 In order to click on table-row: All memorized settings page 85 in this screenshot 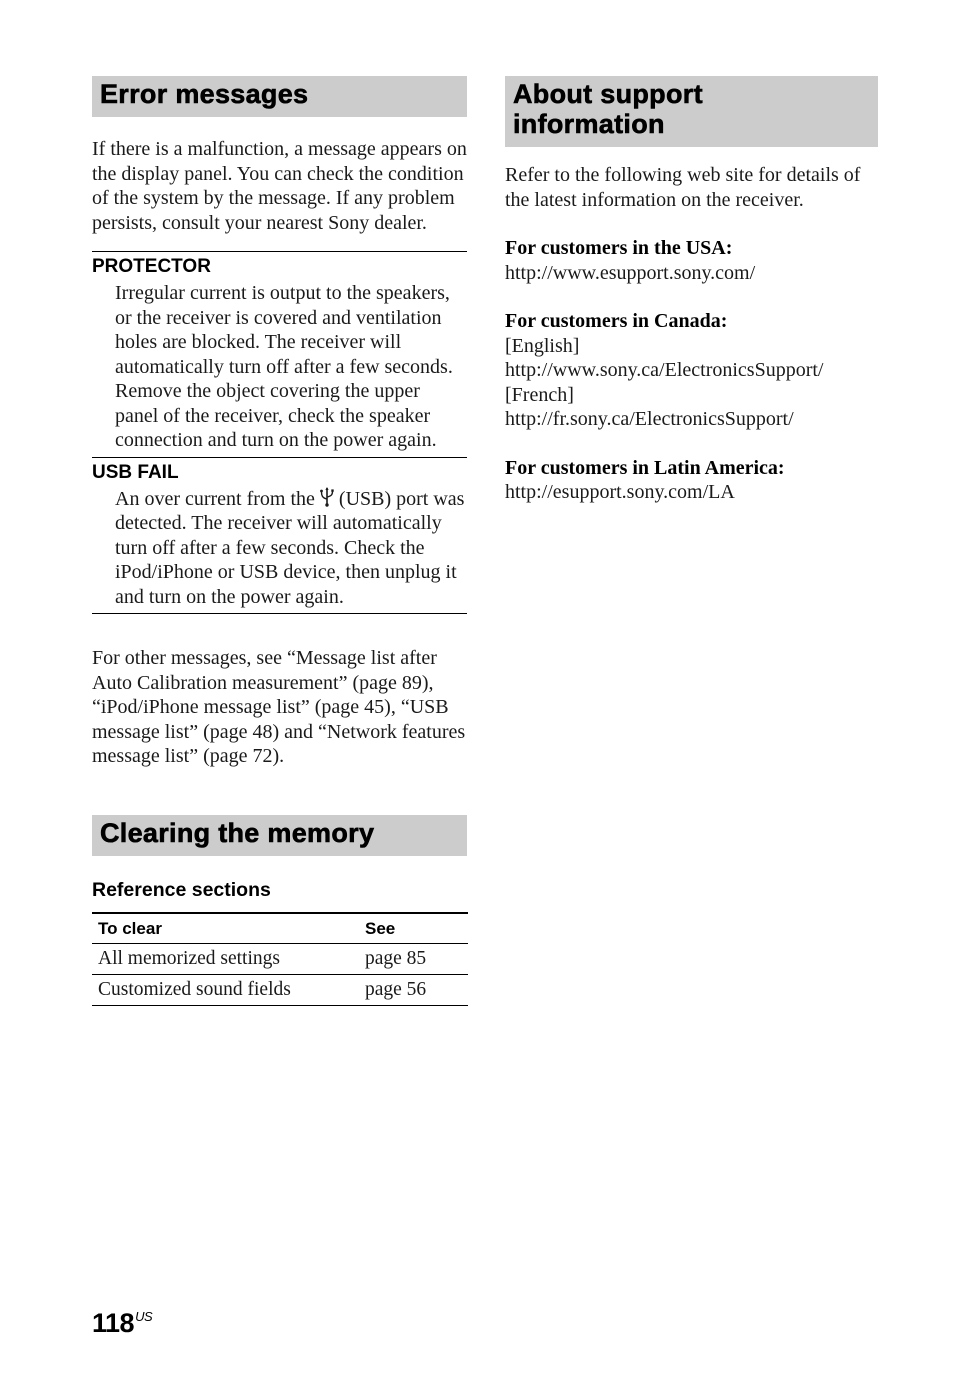, I will do `click(280, 959)`.